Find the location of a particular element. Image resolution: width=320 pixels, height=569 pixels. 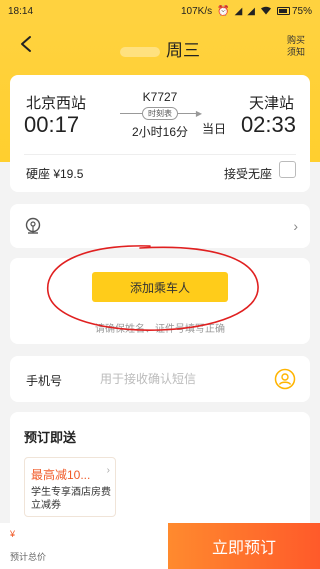

arrival-time: 02:33 is located at coordinates (268, 124).